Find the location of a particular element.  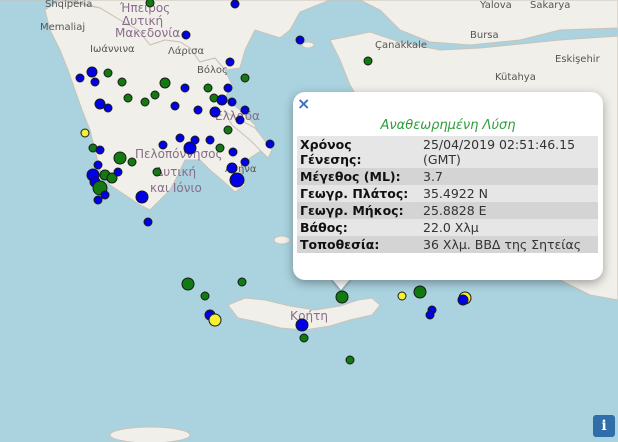

info-row: Μέγεθος (ML): 3.7 is located at coordinates (447, 176).